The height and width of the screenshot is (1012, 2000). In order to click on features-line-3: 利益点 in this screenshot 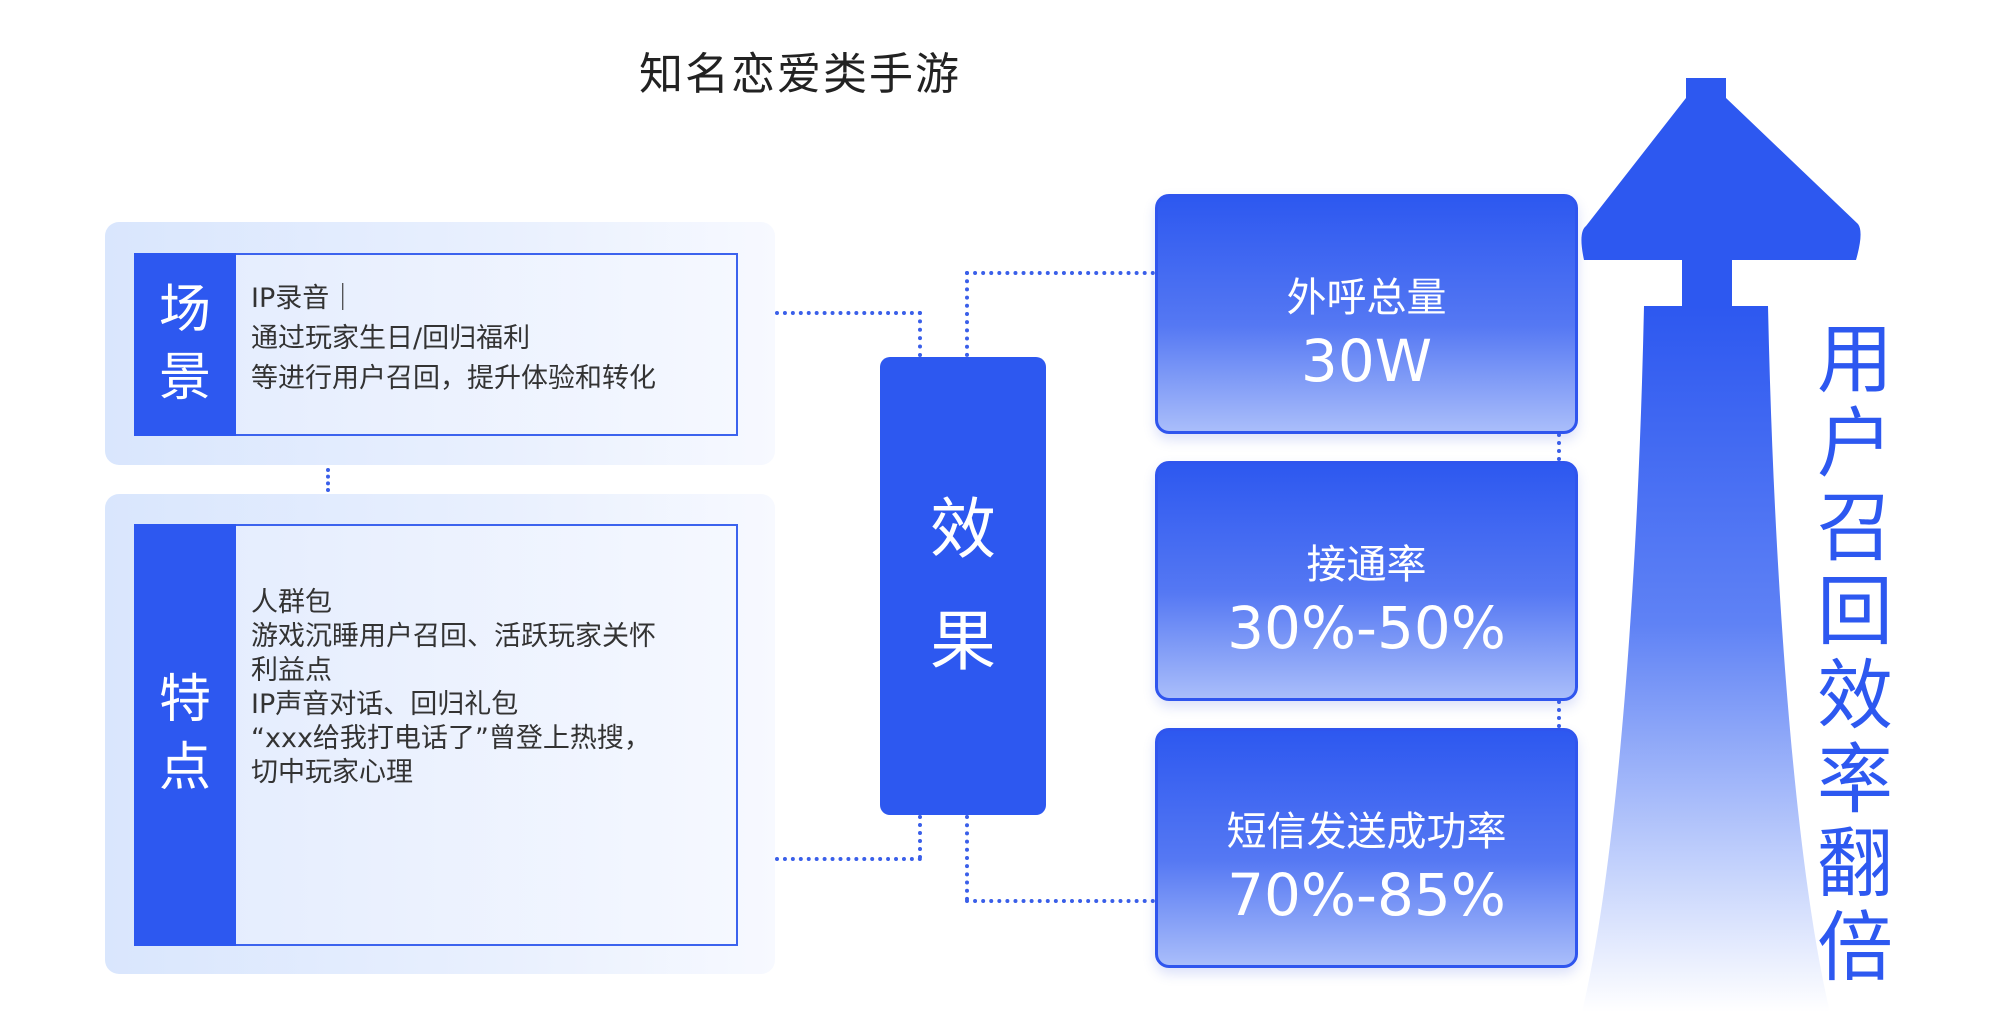, I will do `click(291, 670)`.